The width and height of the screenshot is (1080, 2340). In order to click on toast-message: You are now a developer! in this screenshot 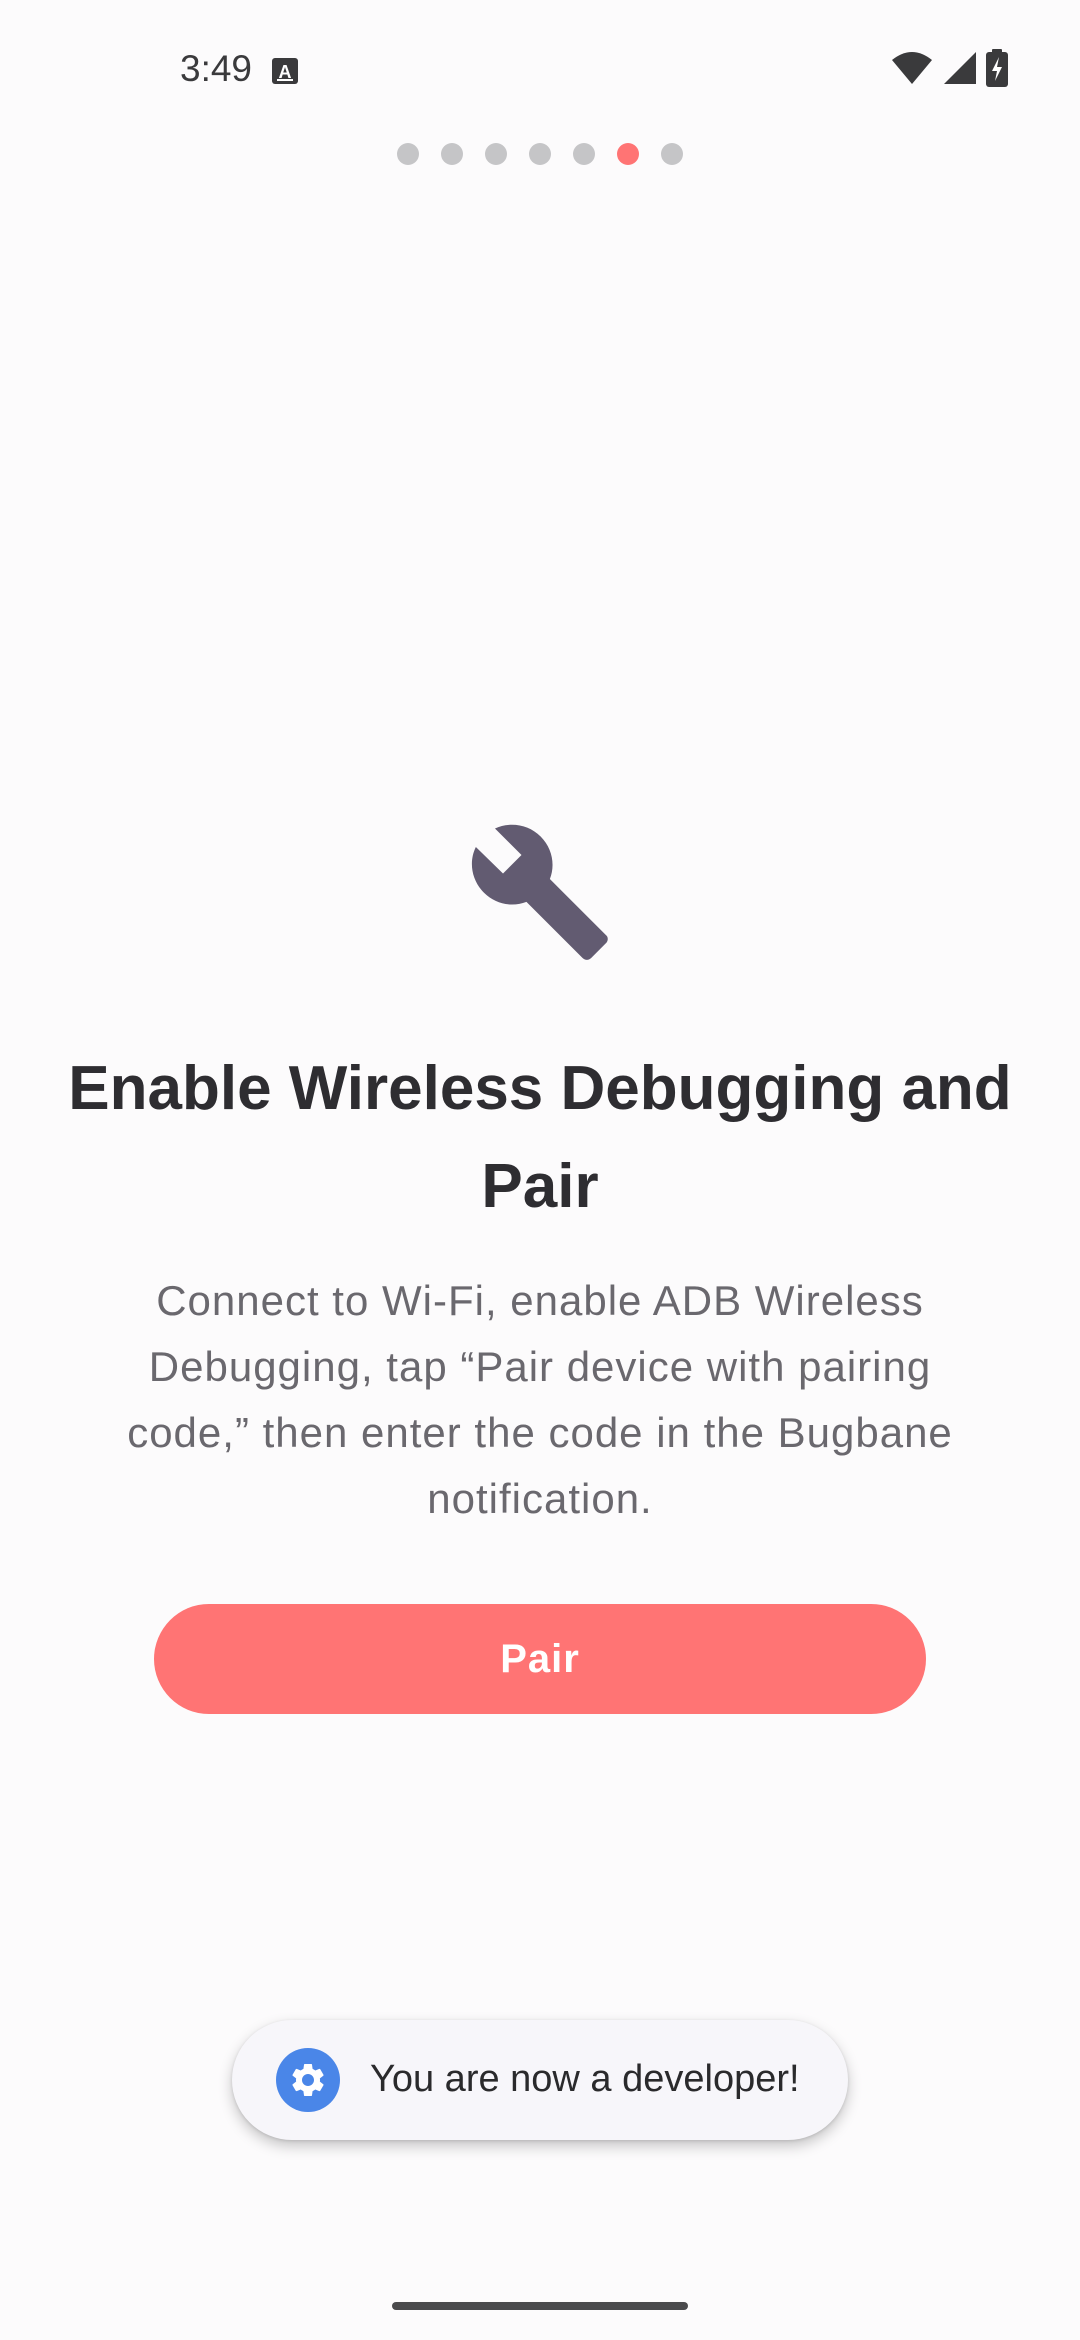, I will do `click(585, 2079)`.